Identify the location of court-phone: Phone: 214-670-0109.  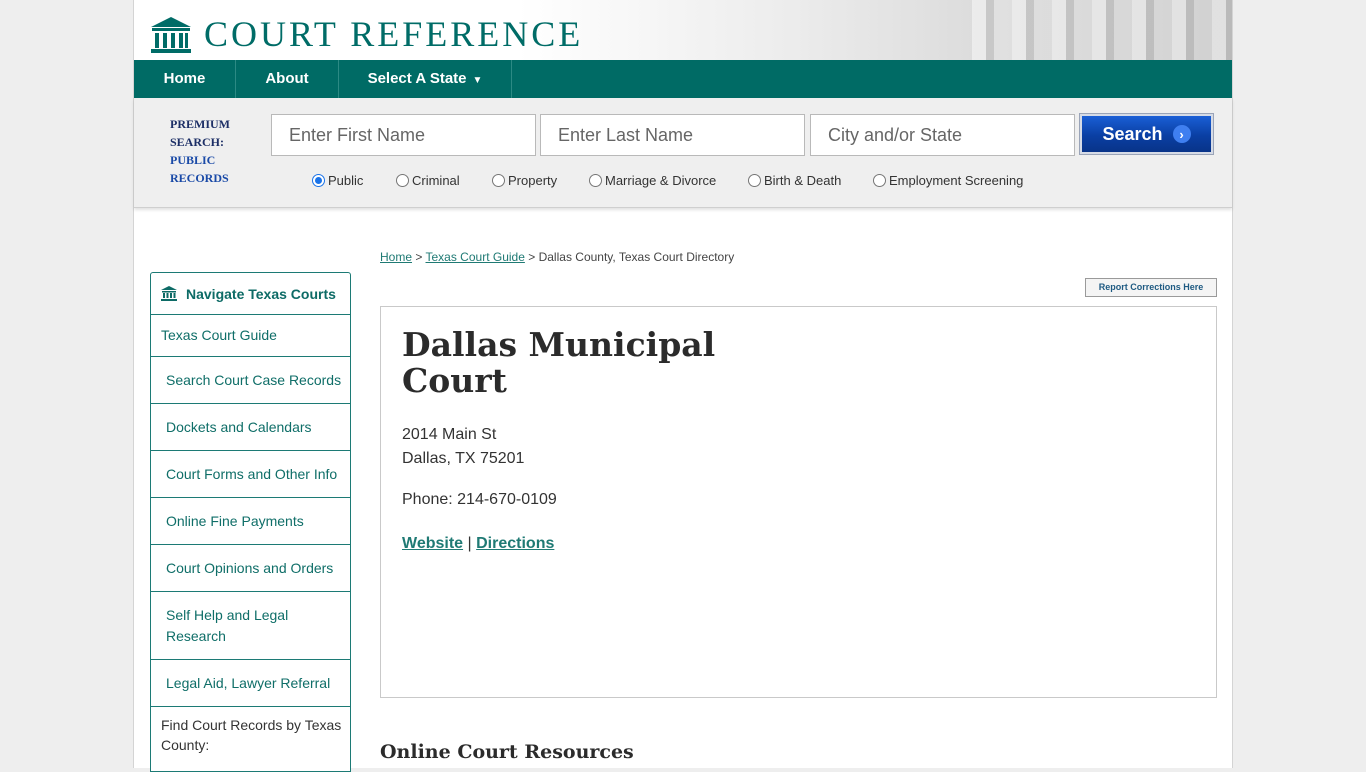
(479, 499).